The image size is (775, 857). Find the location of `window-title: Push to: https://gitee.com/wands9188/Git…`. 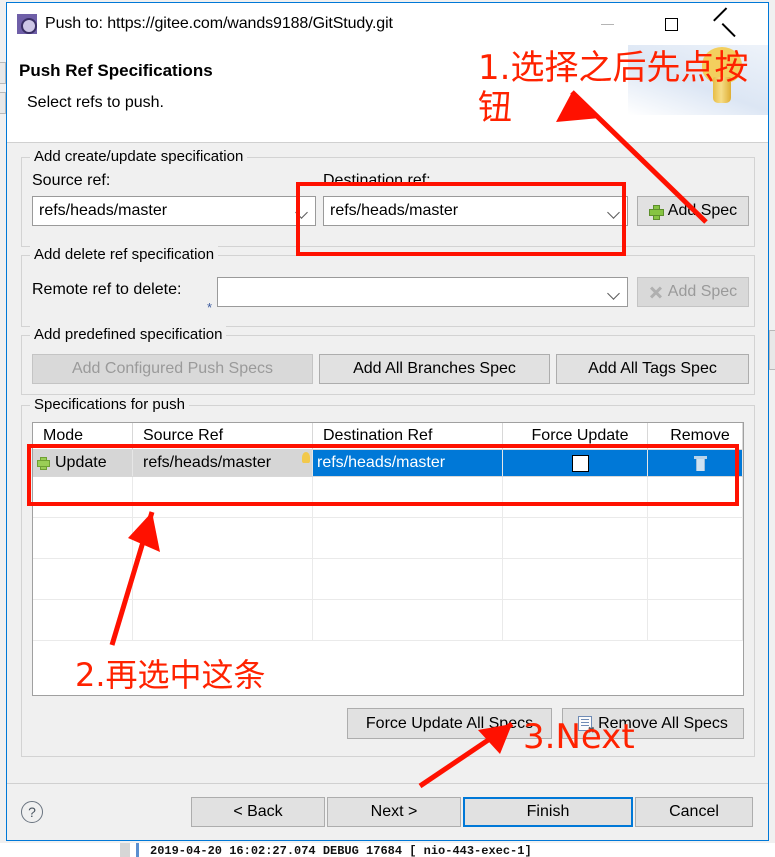

window-title: Push to: https://gitee.com/wands9188/Git… is located at coordinates (219, 23).